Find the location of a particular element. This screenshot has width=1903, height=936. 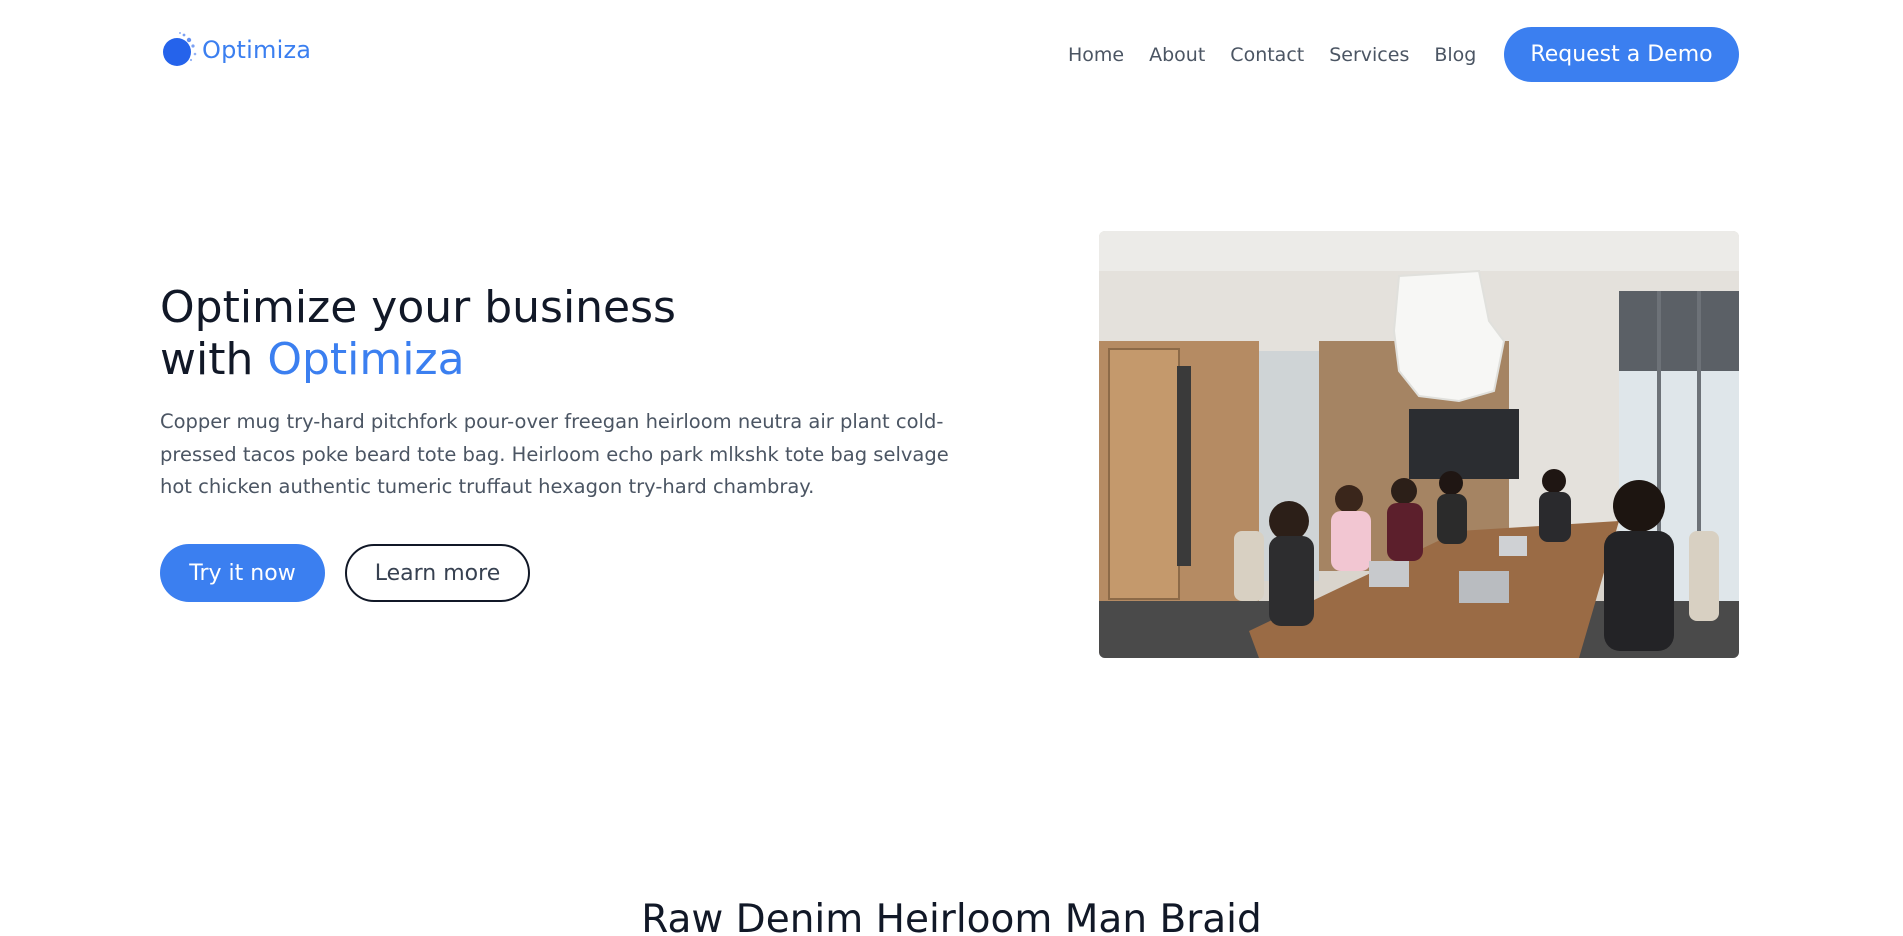

hero-title-prefix: with is located at coordinates (214, 359).